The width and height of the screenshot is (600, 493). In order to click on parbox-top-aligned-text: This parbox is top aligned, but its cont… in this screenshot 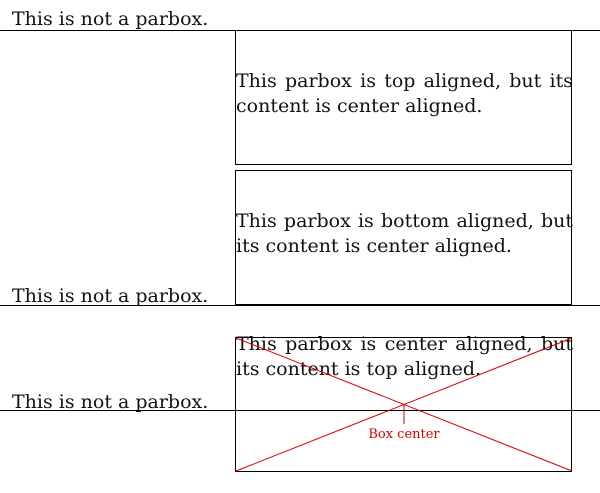, I will do `click(404, 93)`.